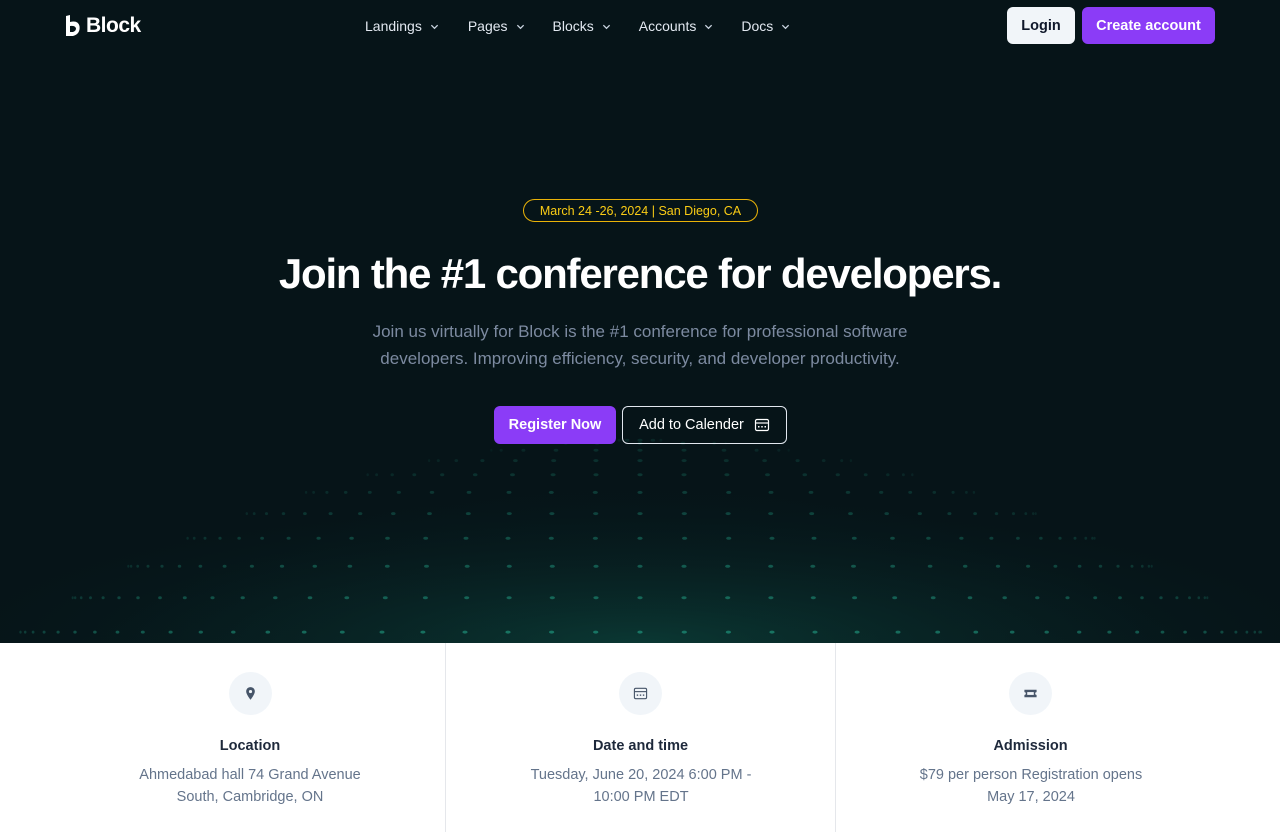 This screenshot has height=832, width=1280. Describe the element at coordinates (640, 746) in the screenshot. I see `date-time-title: Date and time` at that location.